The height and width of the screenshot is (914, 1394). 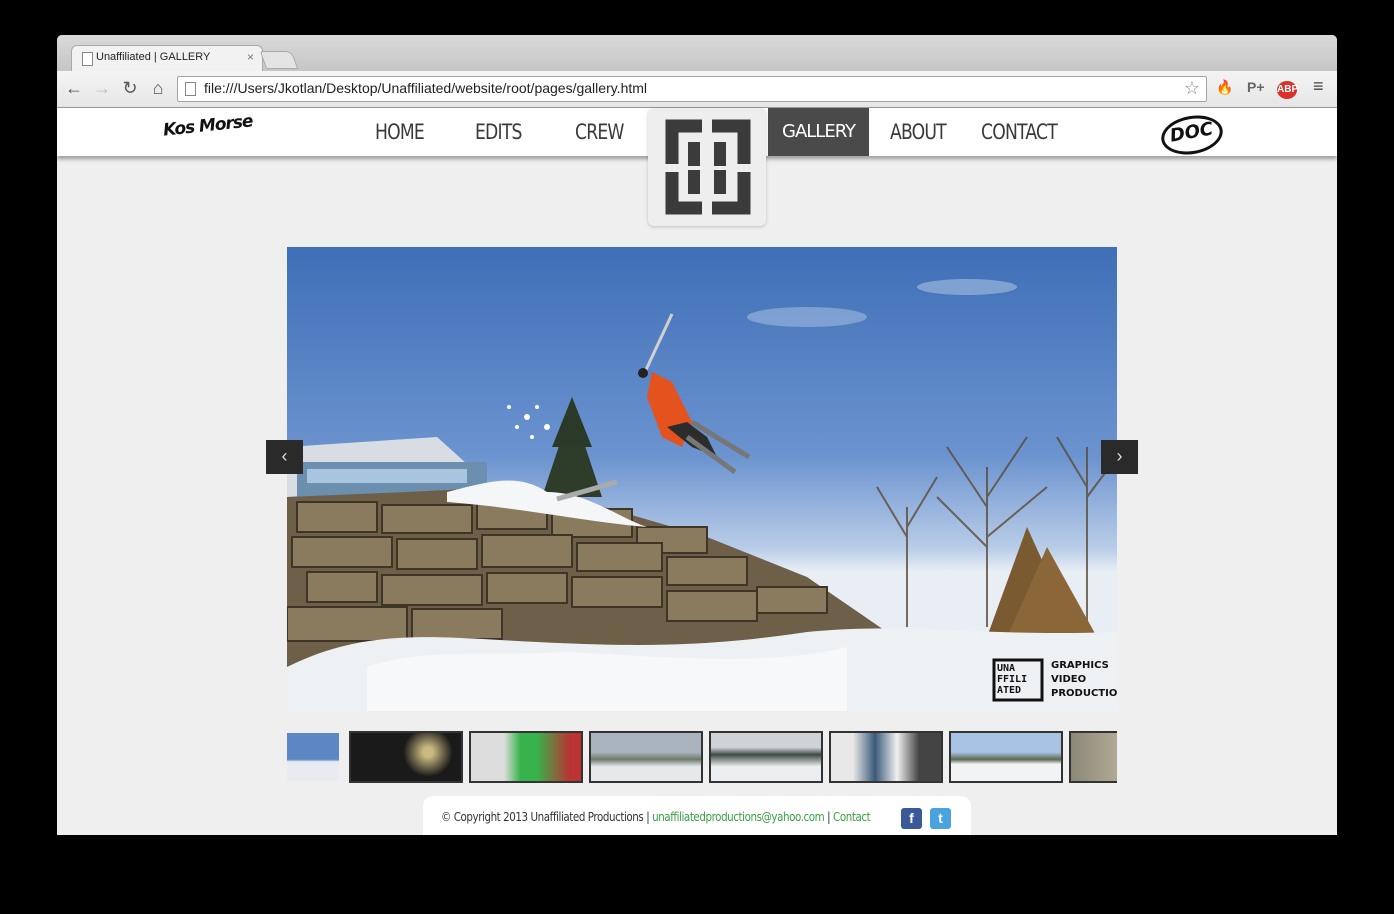 I want to click on nav-crew: CREW, so click(x=599, y=132).